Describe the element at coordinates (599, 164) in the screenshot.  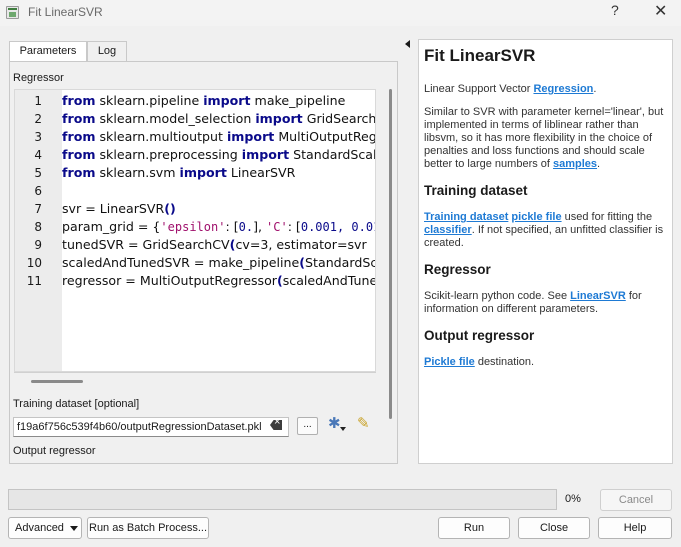
I see `help-description-end: .` at that location.